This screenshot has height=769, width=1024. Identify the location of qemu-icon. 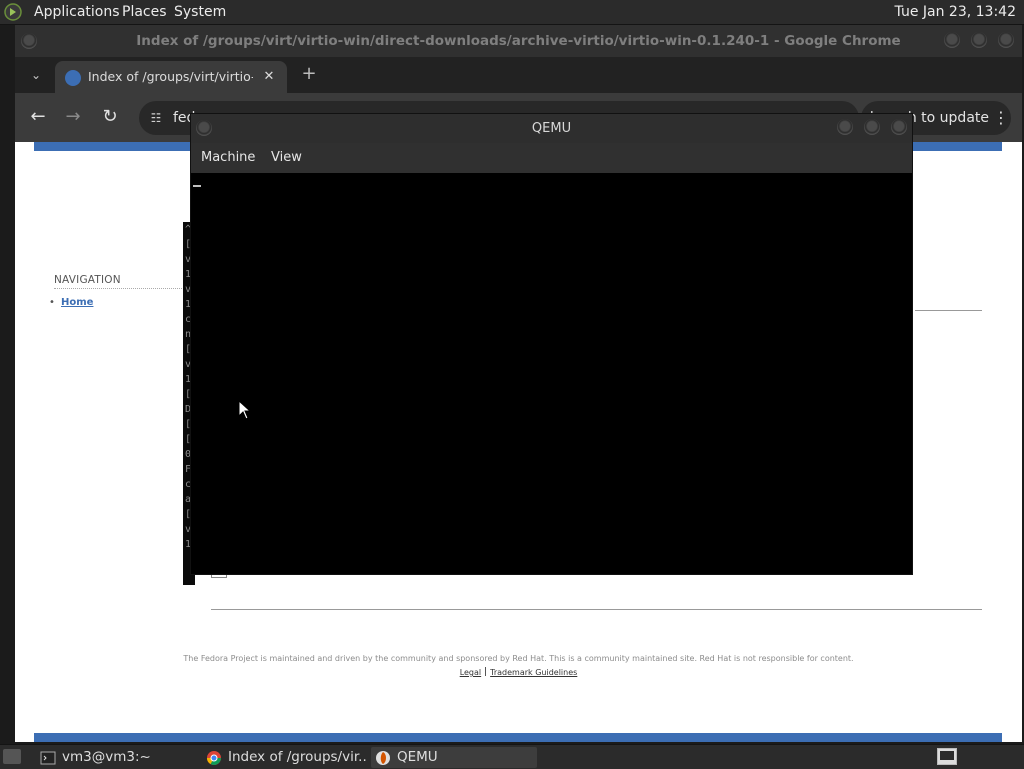
(383, 758).